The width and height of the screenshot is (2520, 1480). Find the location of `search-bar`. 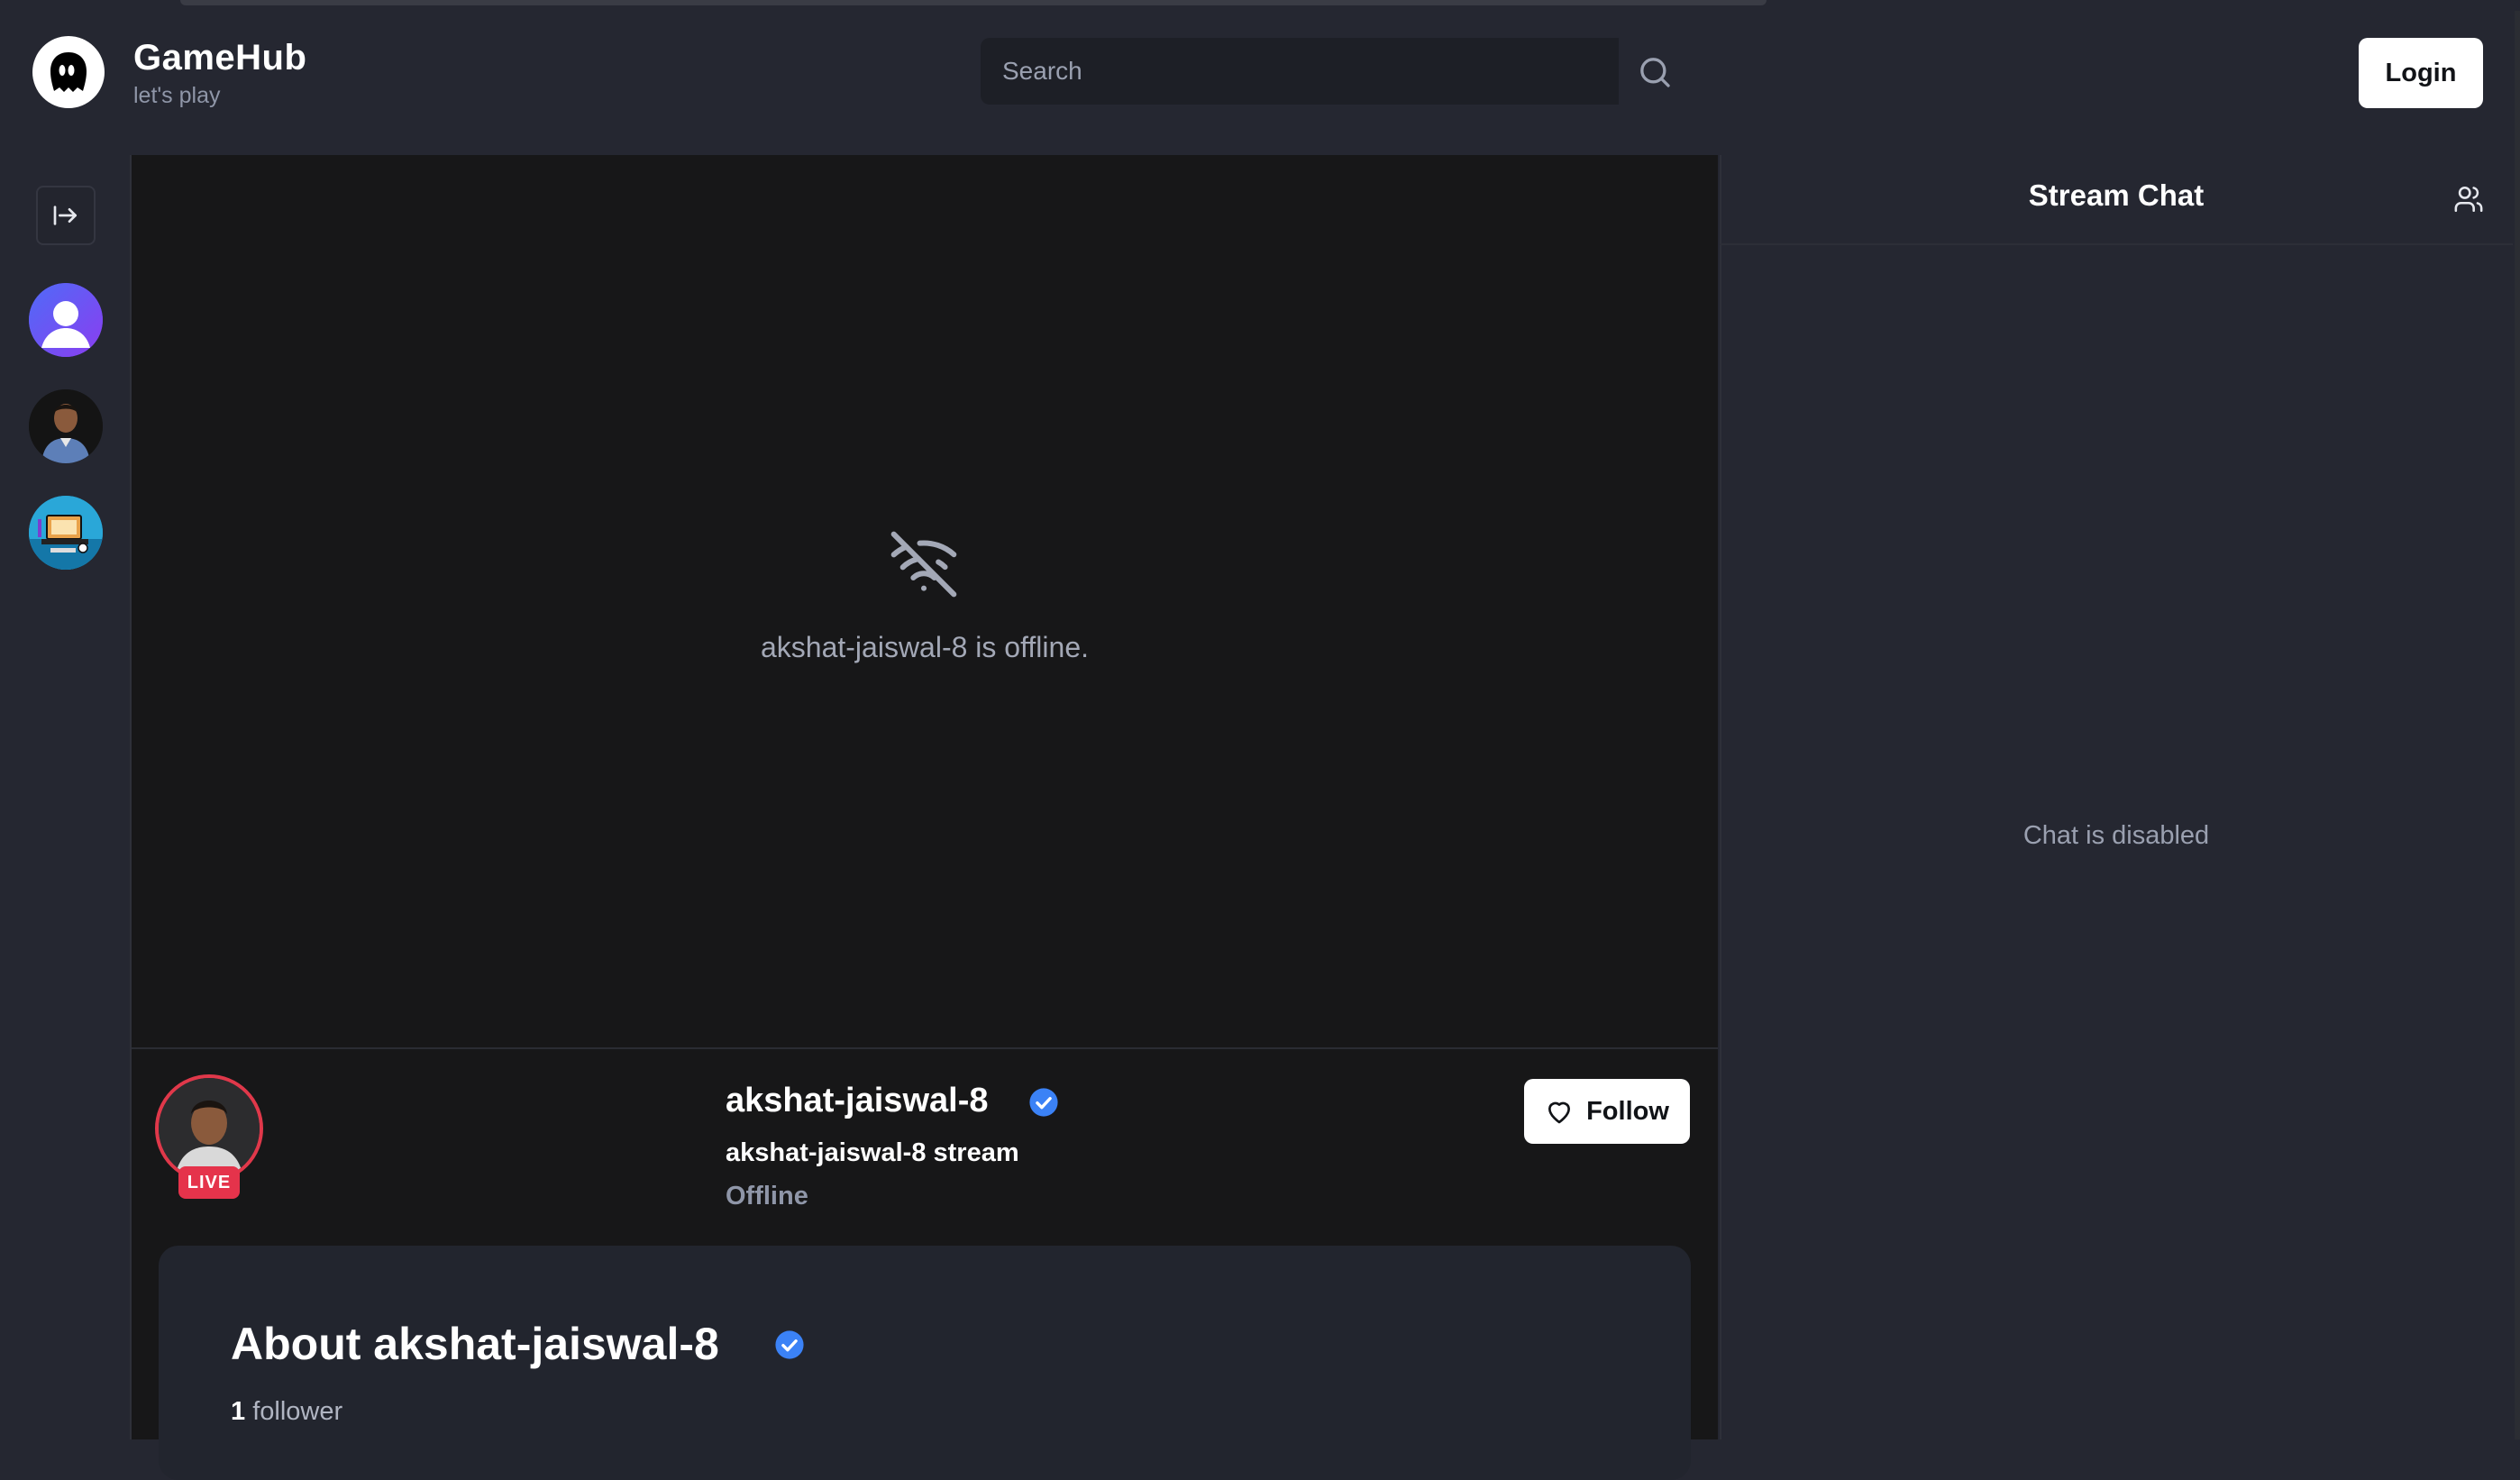

search-bar is located at coordinates (1300, 72).